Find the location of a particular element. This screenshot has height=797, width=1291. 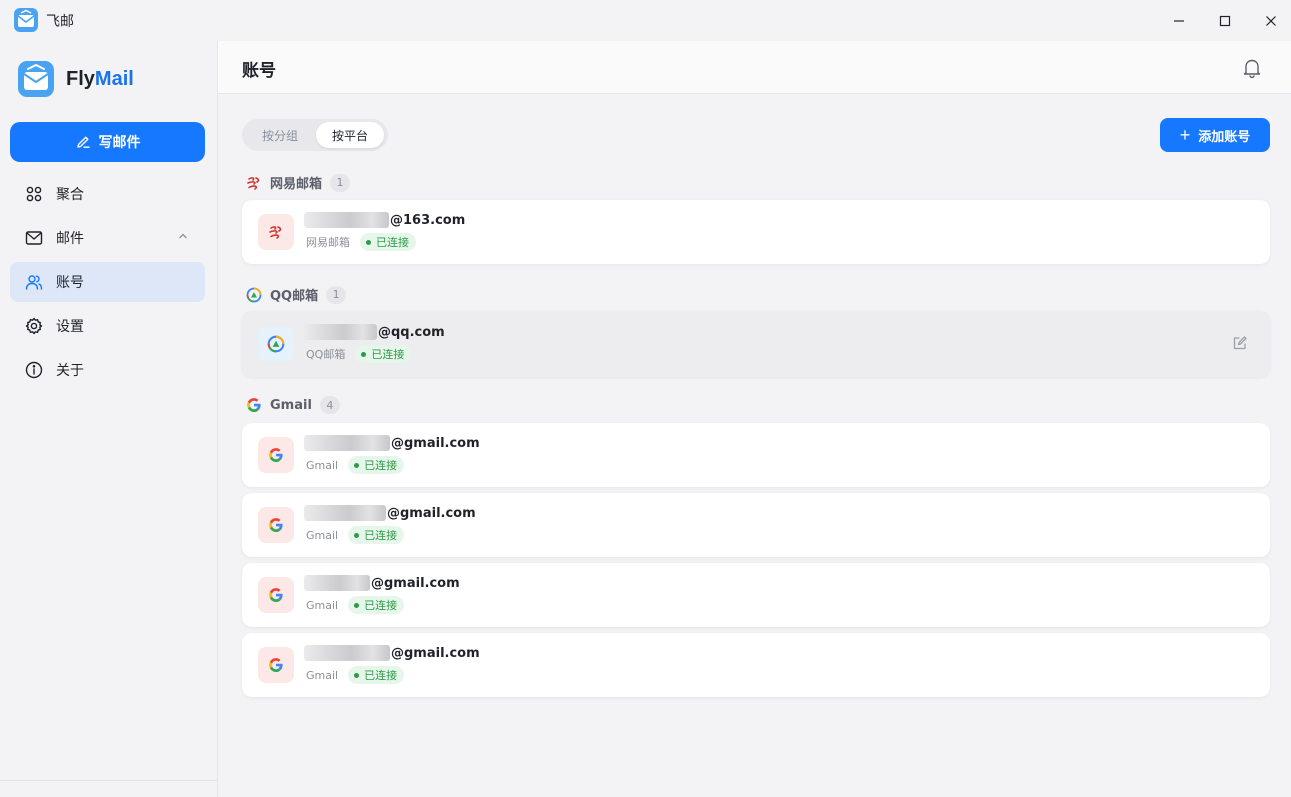

compose-button: 写邮件 is located at coordinates (107, 142).